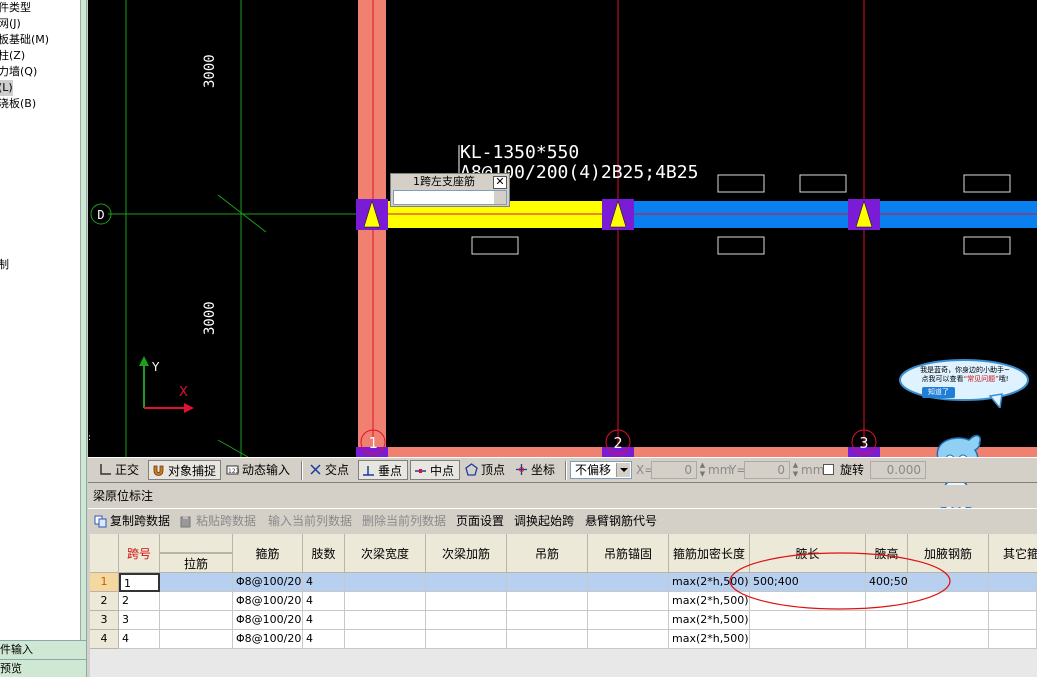 This screenshot has height=677, width=1037. I want to click on x-offset-input: 0, so click(674, 470).